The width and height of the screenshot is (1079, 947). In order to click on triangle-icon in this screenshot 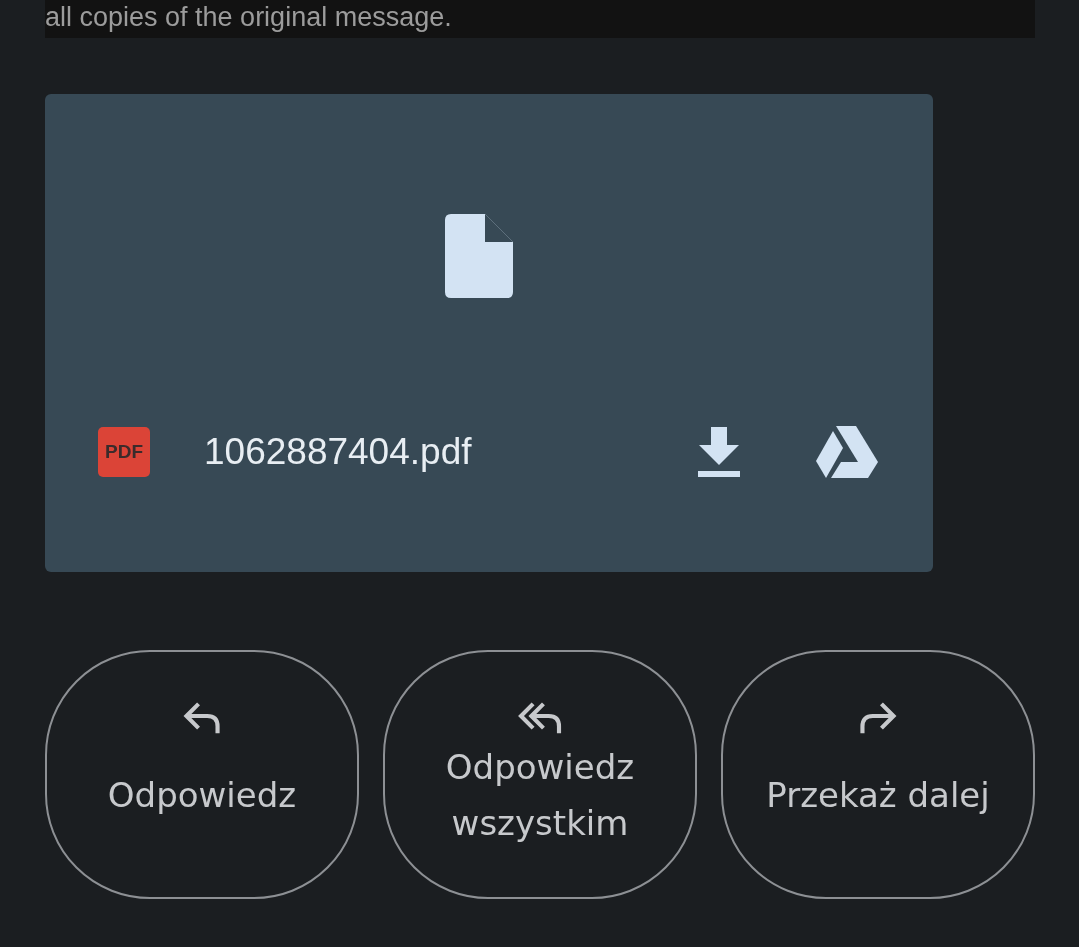, I will do `click(847, 452)`.